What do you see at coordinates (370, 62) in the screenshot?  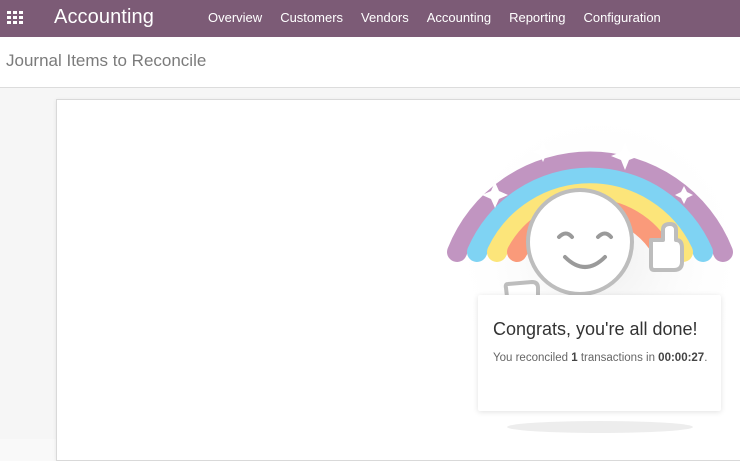 I see `control-panel: Journal Items to Reconcile` at bounding box center [370, 62].